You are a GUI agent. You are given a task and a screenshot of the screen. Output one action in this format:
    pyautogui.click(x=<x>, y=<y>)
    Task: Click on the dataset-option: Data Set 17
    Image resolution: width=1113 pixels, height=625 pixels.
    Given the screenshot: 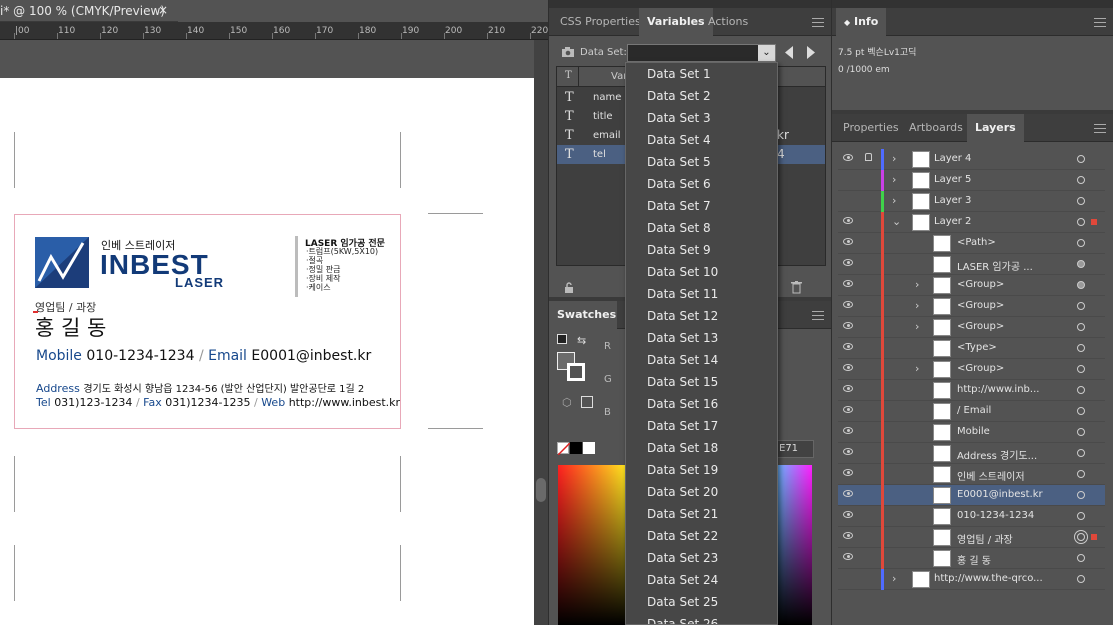 What is the action you would take?
    pyautogui.click(x=701, y=426)
    